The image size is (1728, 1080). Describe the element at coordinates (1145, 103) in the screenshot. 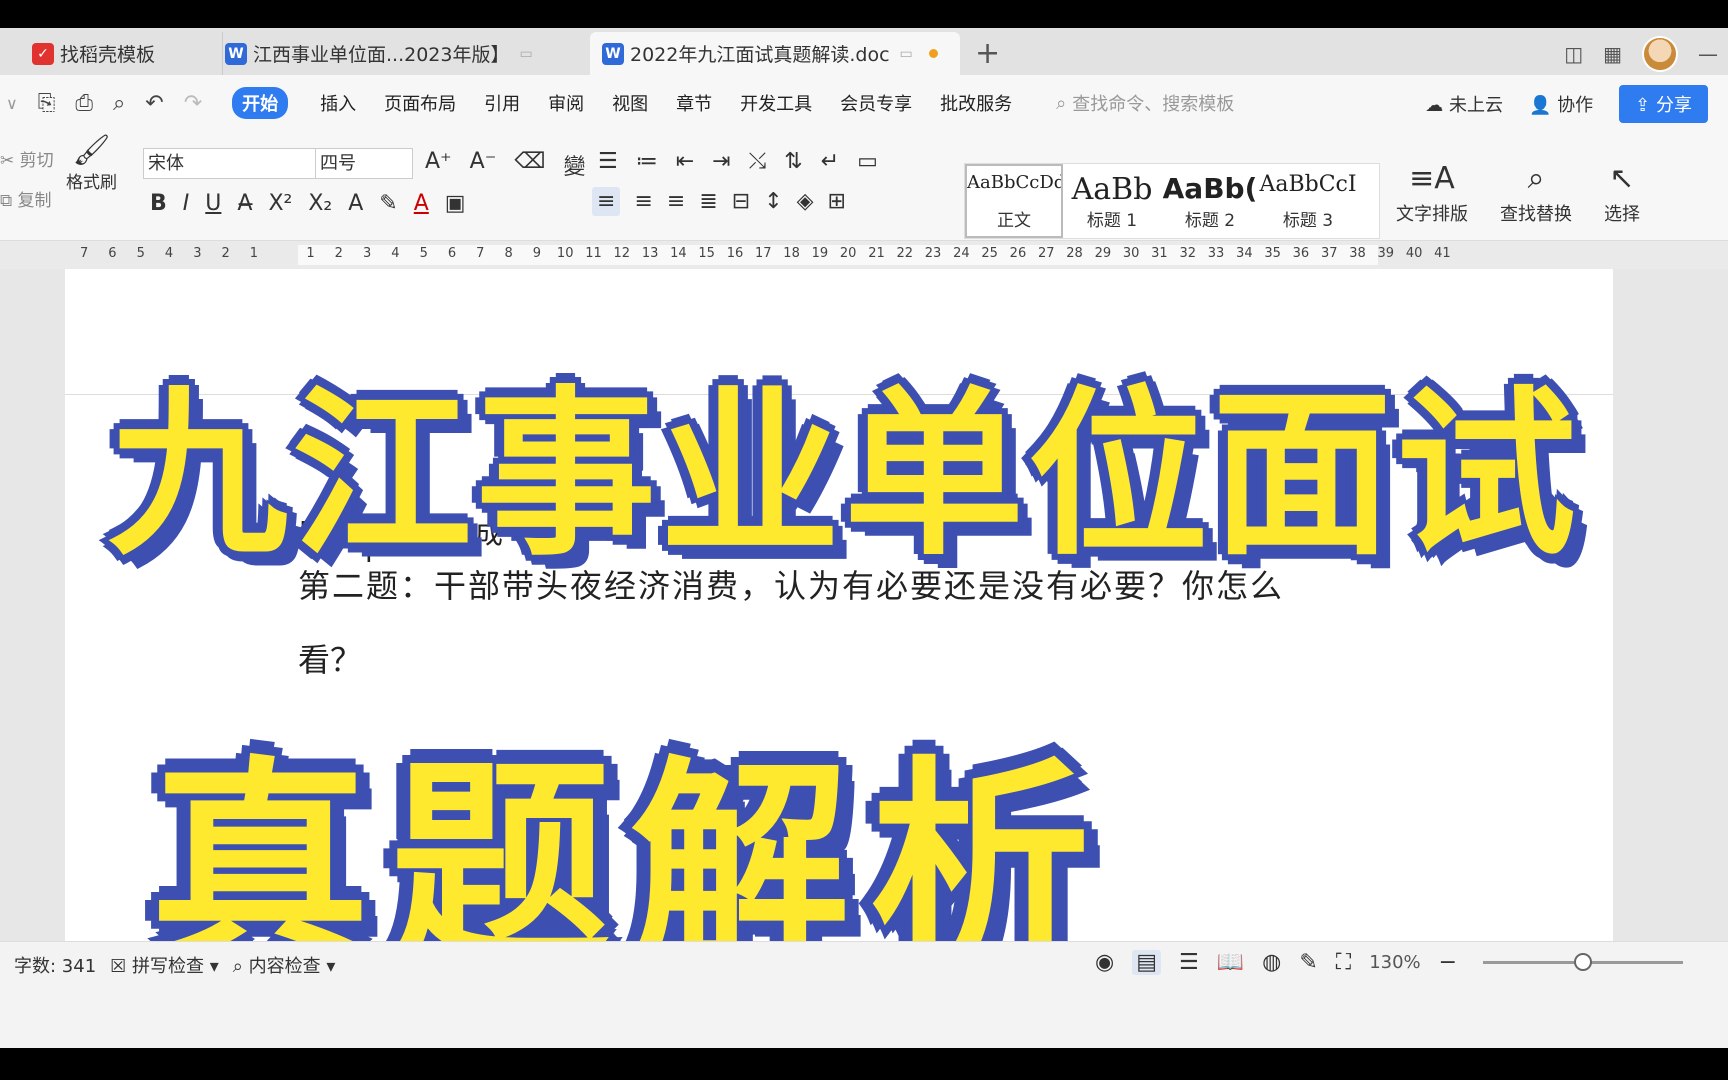

I see `command-search: ⌕ 查找命令、搜索模板` at that location.